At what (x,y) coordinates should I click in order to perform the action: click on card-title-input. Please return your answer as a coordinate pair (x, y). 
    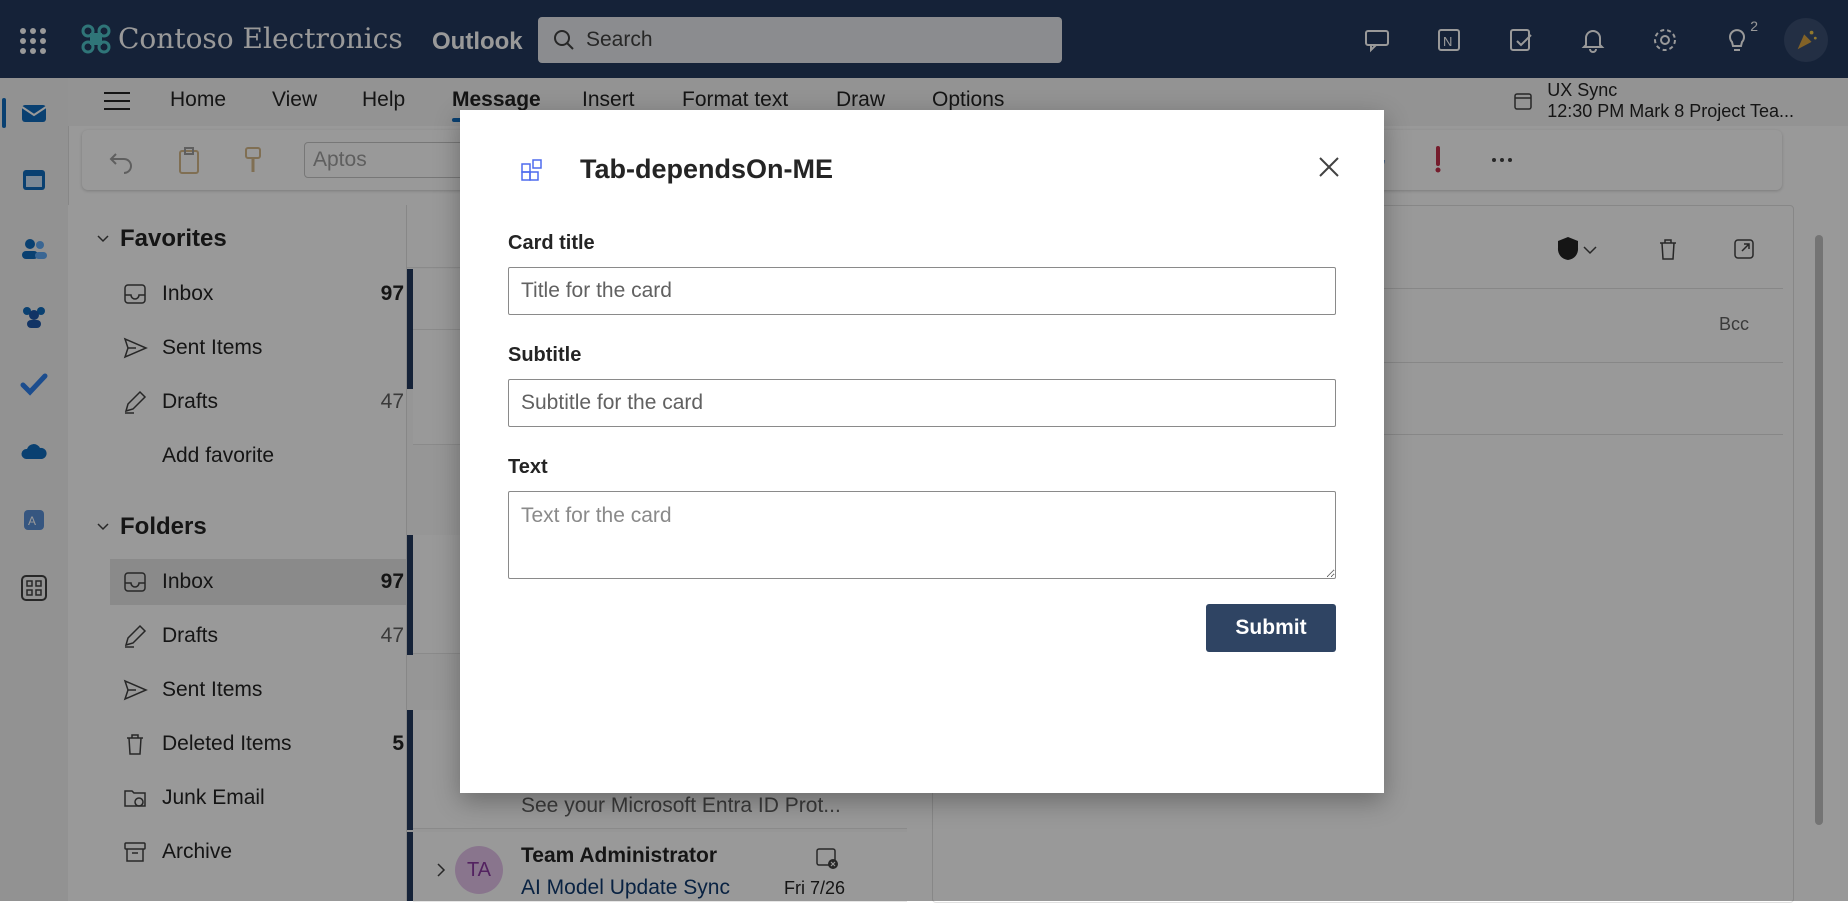
    Looking at the image, I should click on (922, 291).